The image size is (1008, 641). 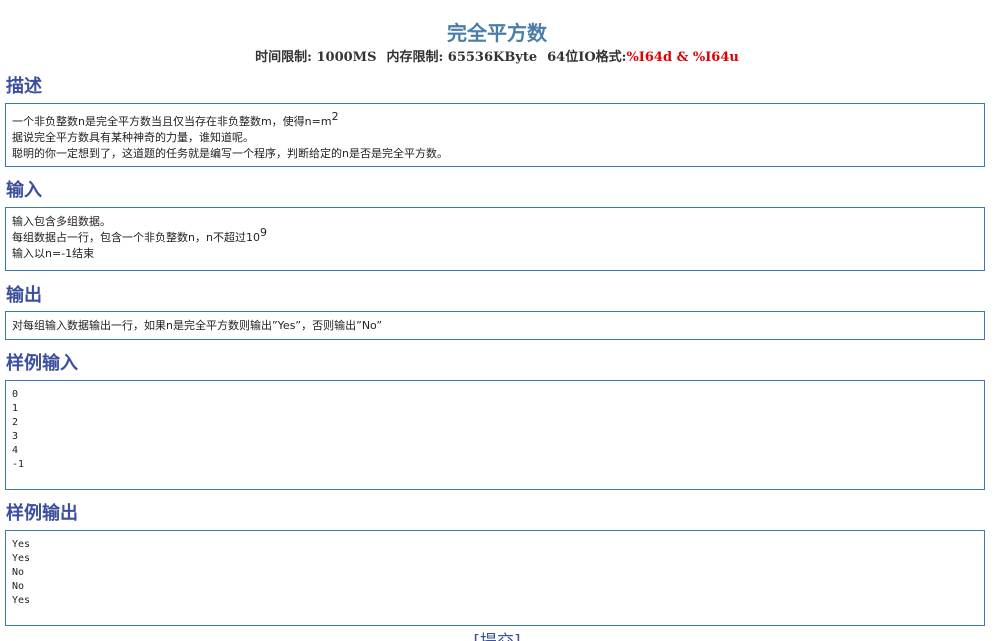 I want to click on problem-title: 完全平方数, so click(x=497, y=33).